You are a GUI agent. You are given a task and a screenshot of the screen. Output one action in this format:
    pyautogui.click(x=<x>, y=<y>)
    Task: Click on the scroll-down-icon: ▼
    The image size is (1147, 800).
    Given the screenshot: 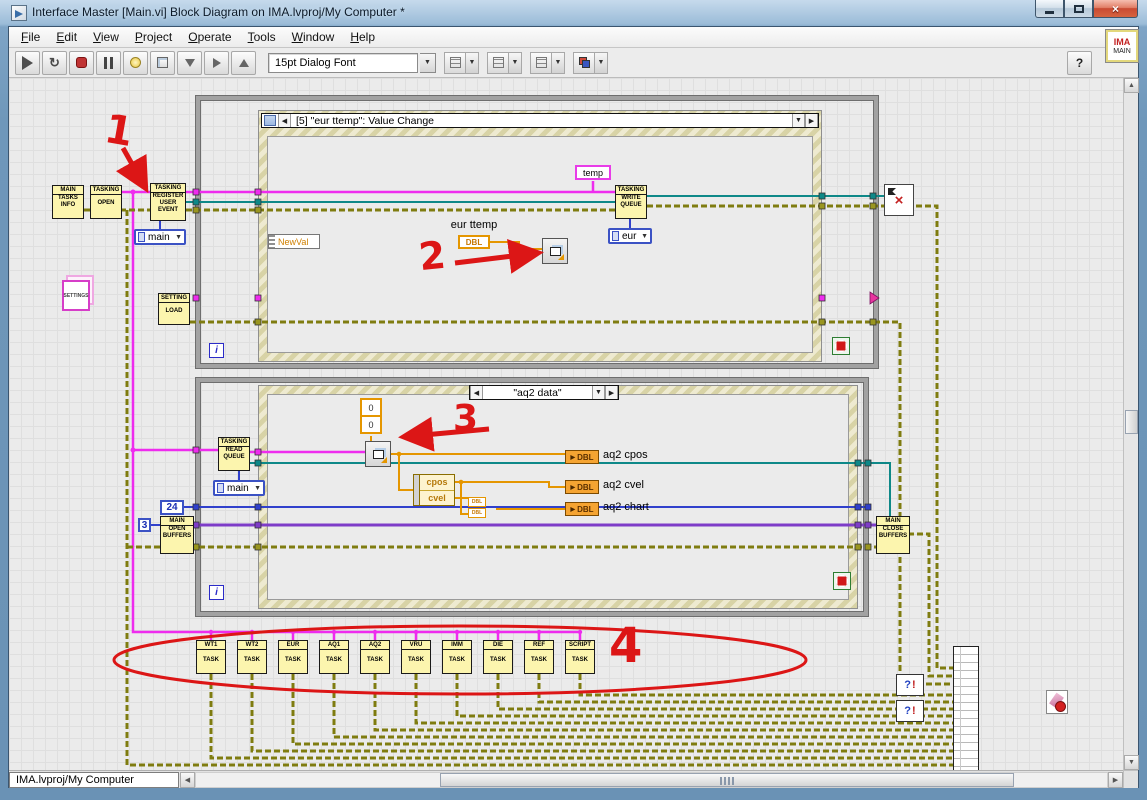 What is the action you would take?
    pyautogui.click(x=1131, y=762)
    